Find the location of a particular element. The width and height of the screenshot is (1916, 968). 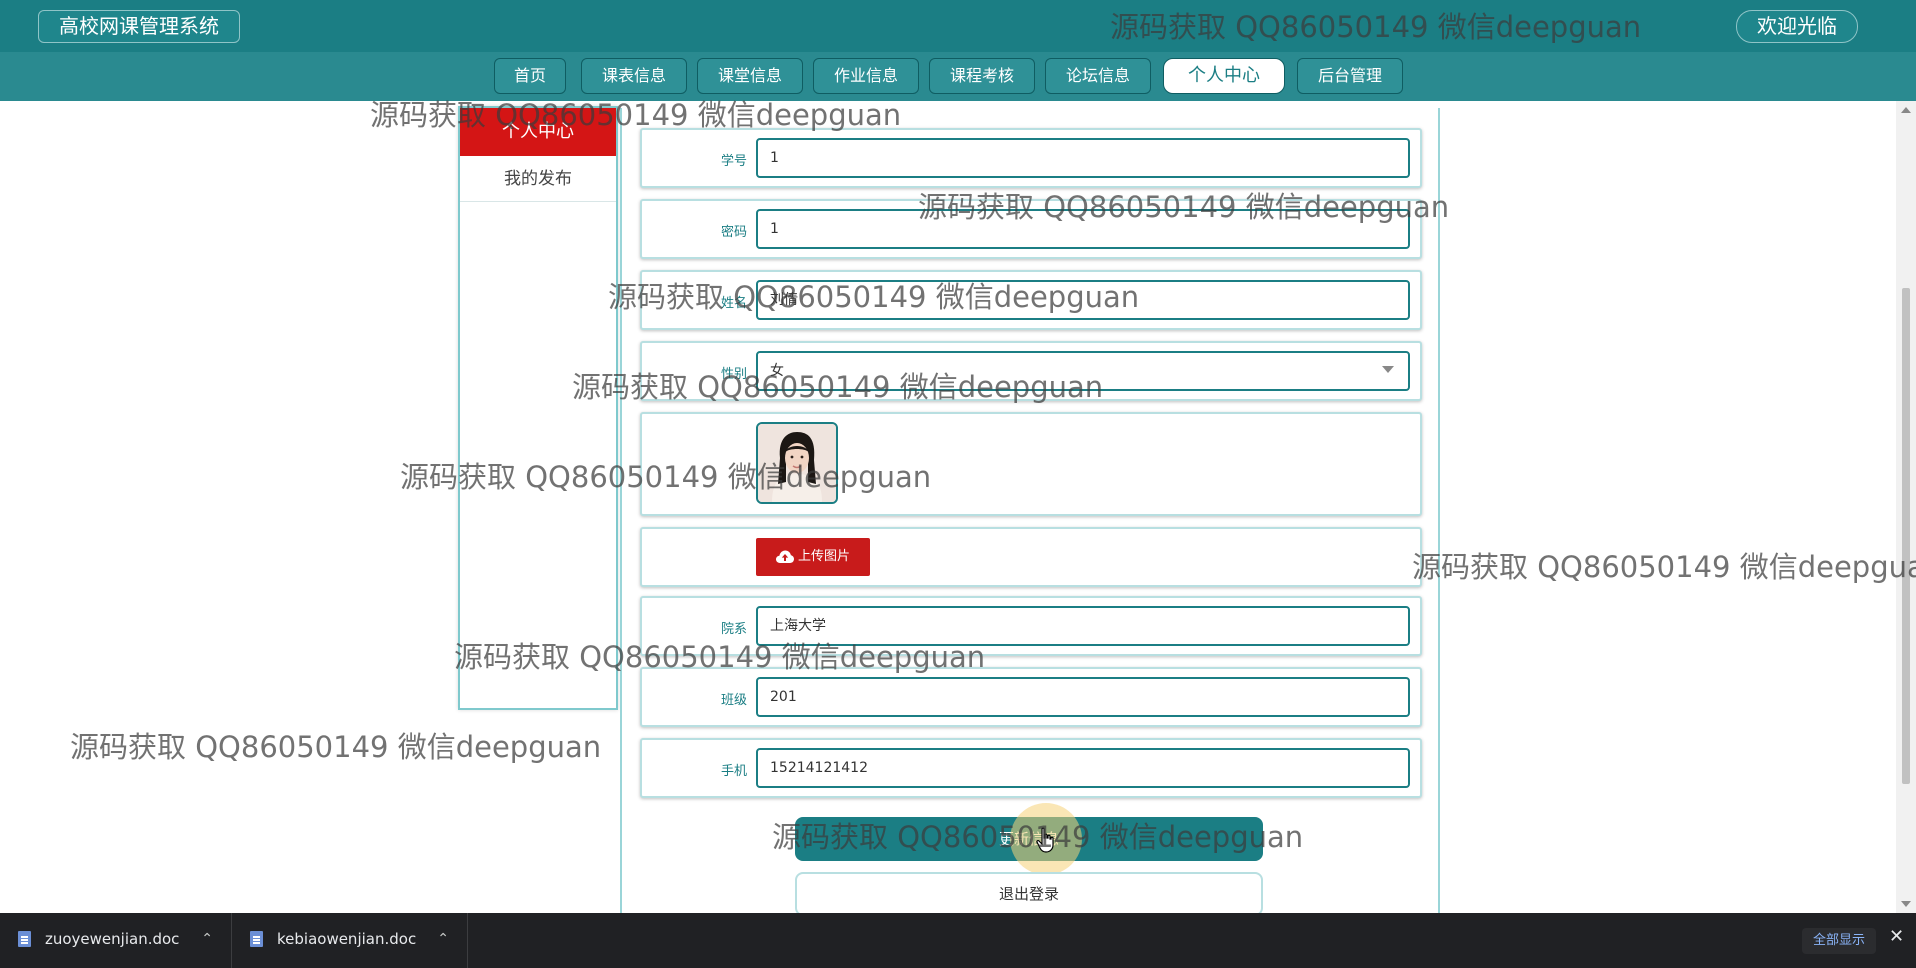

student-id-label: 学号 is located at coordinates (733, 161).